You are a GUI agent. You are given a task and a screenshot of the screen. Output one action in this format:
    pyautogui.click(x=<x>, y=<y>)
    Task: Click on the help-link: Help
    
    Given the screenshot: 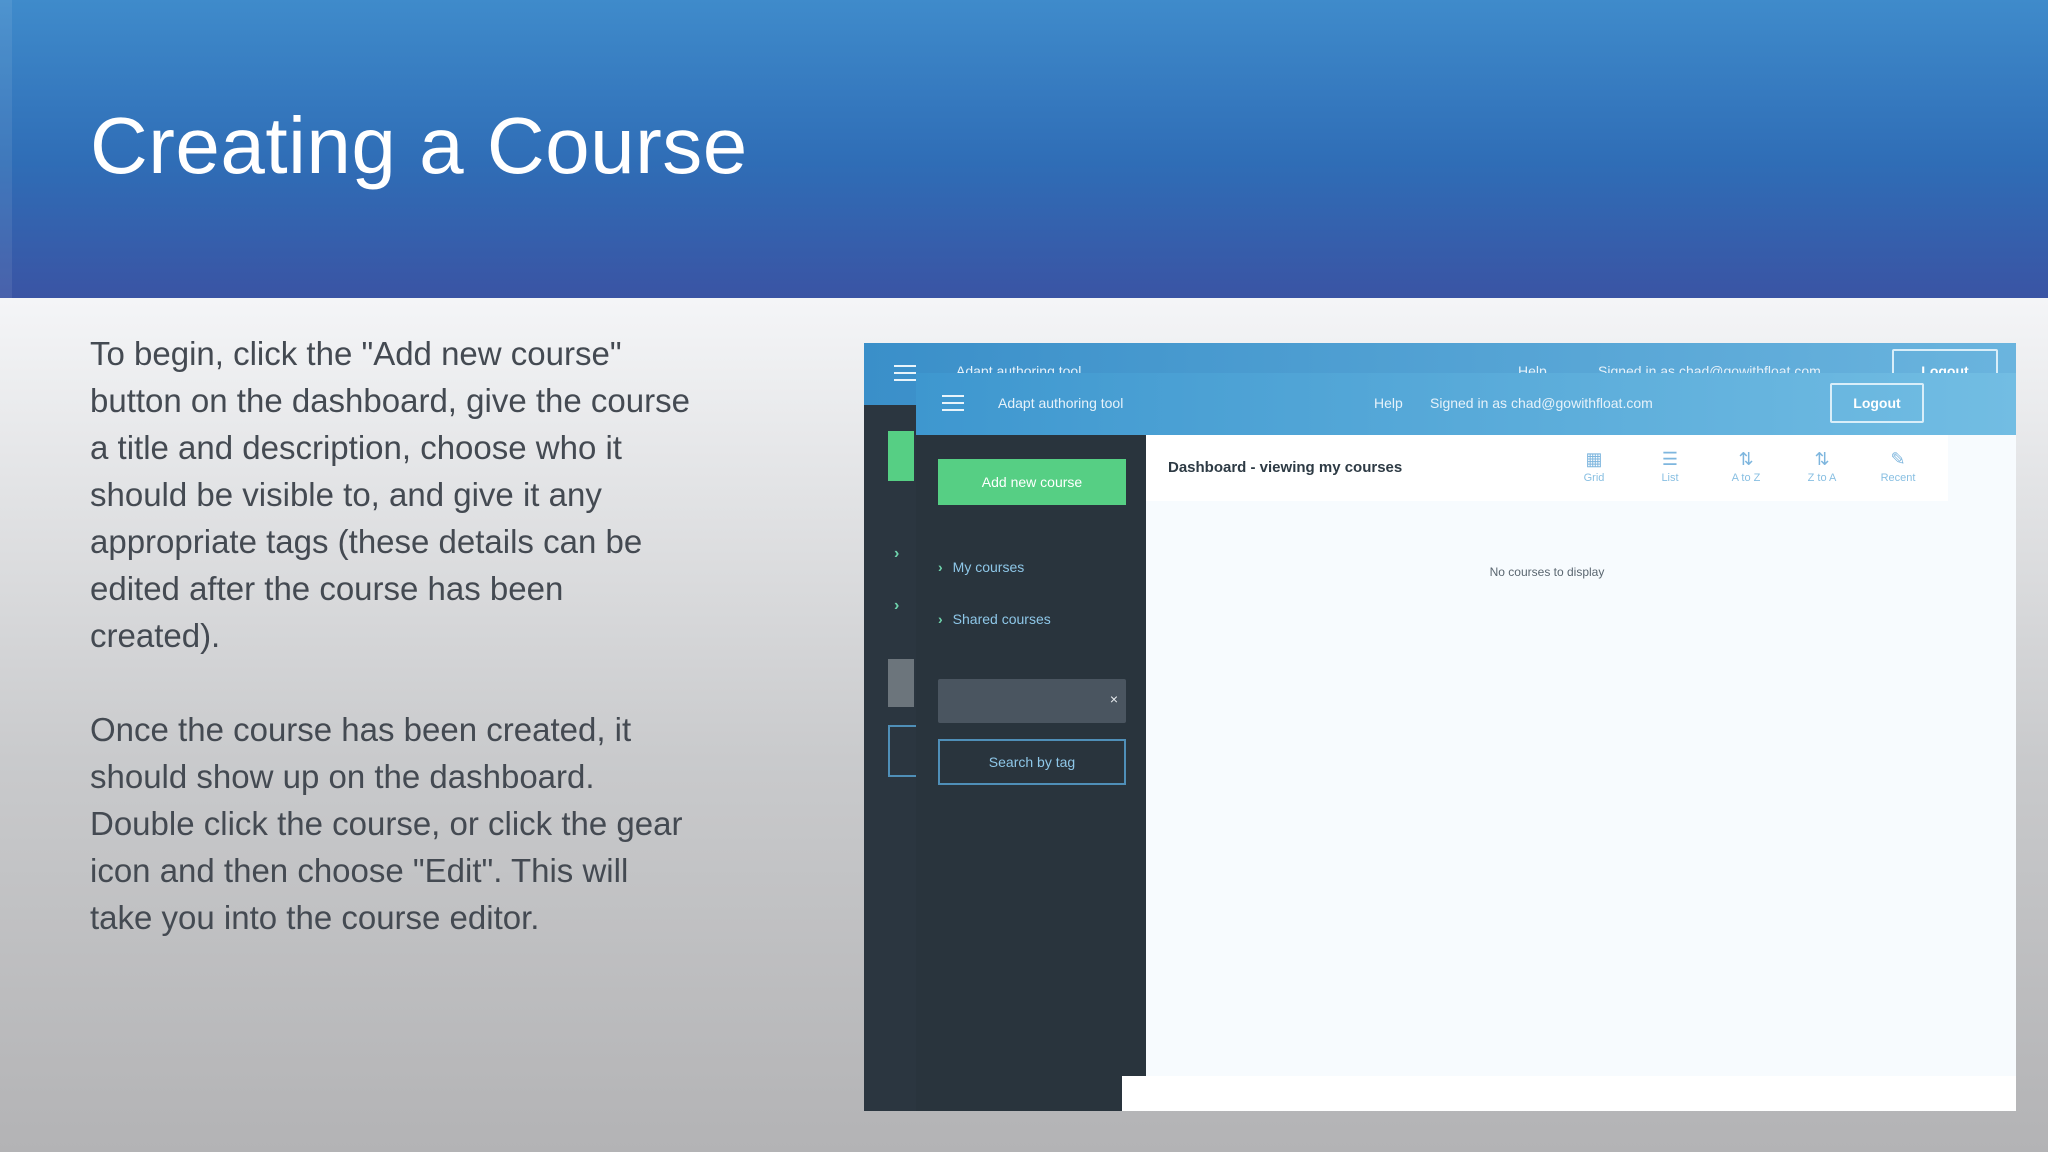 What is the action you would take?
    pyautogui.click(x=1388, y=403)
    